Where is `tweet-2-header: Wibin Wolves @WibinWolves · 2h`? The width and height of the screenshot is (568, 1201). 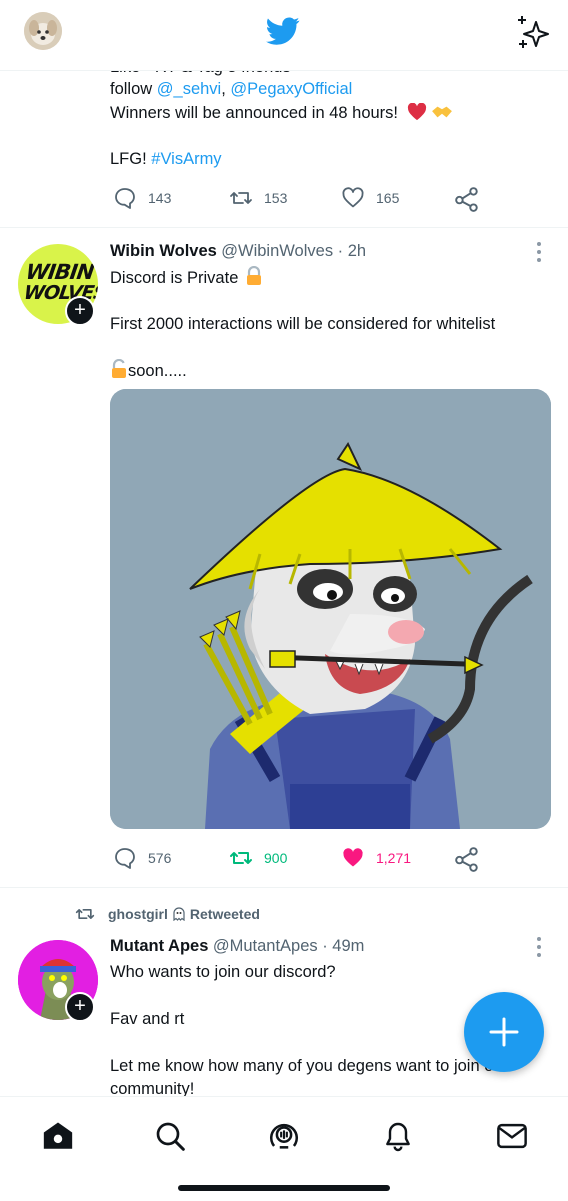 tweet-2-header: Wibin Wolves @WibinWolves · 2h is located at coordinates (238, 251).